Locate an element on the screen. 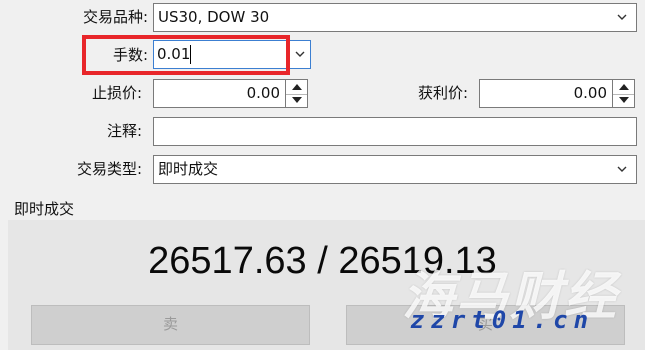 This screenshot has height=350, width=645. stop-loss-label: 止损价: is located at coordinates (116, 93).